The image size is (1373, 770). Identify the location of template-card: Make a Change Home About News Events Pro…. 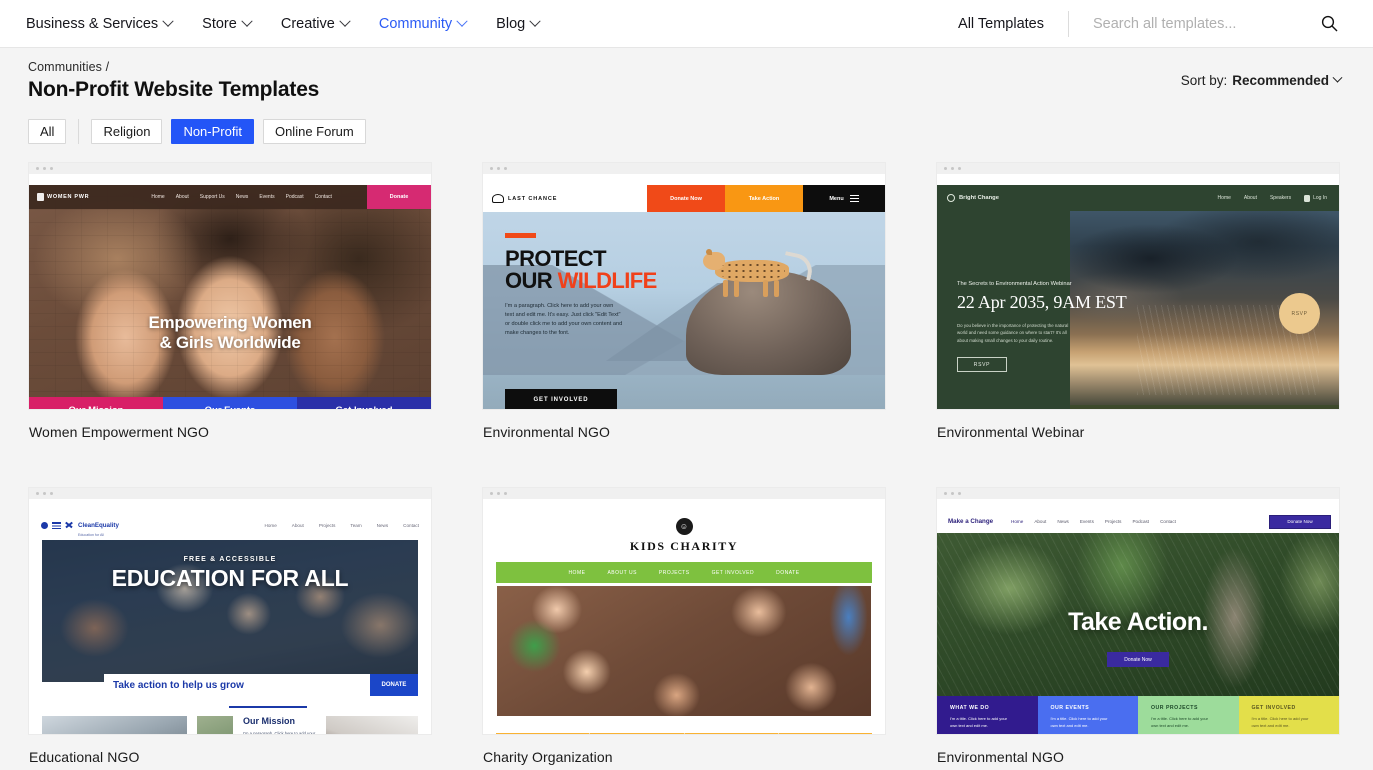
(1138, 626).